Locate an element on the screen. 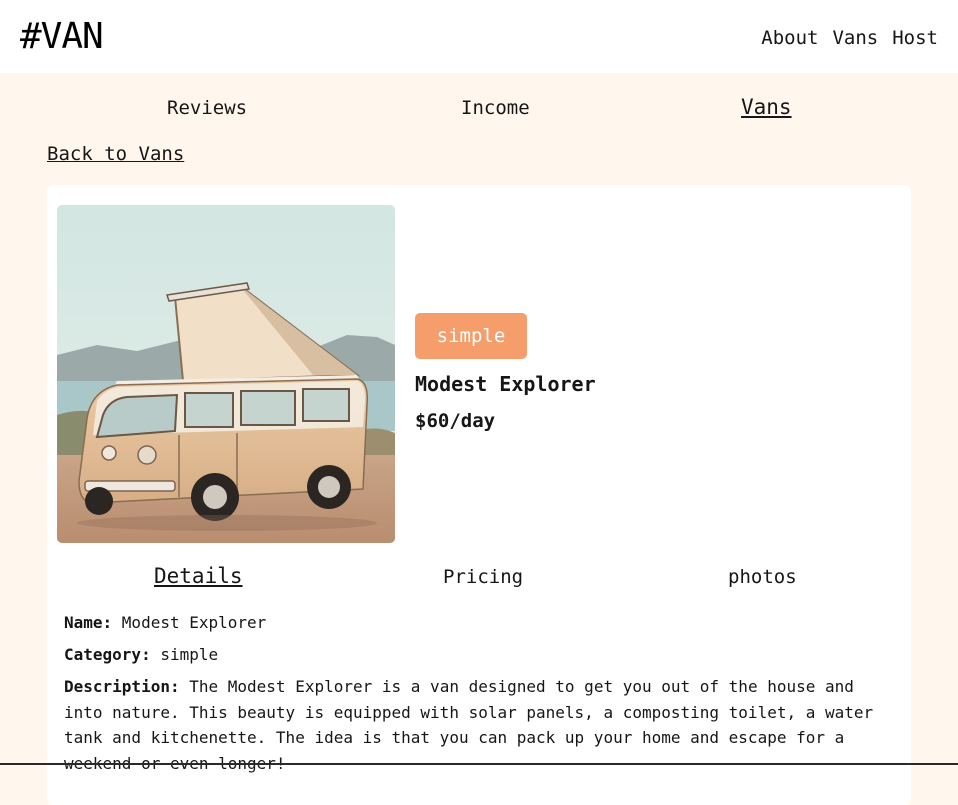 Image resolution: width=958 pixels, height=805 pixels. nav-about-link: About is located at coordinates (789, 38).